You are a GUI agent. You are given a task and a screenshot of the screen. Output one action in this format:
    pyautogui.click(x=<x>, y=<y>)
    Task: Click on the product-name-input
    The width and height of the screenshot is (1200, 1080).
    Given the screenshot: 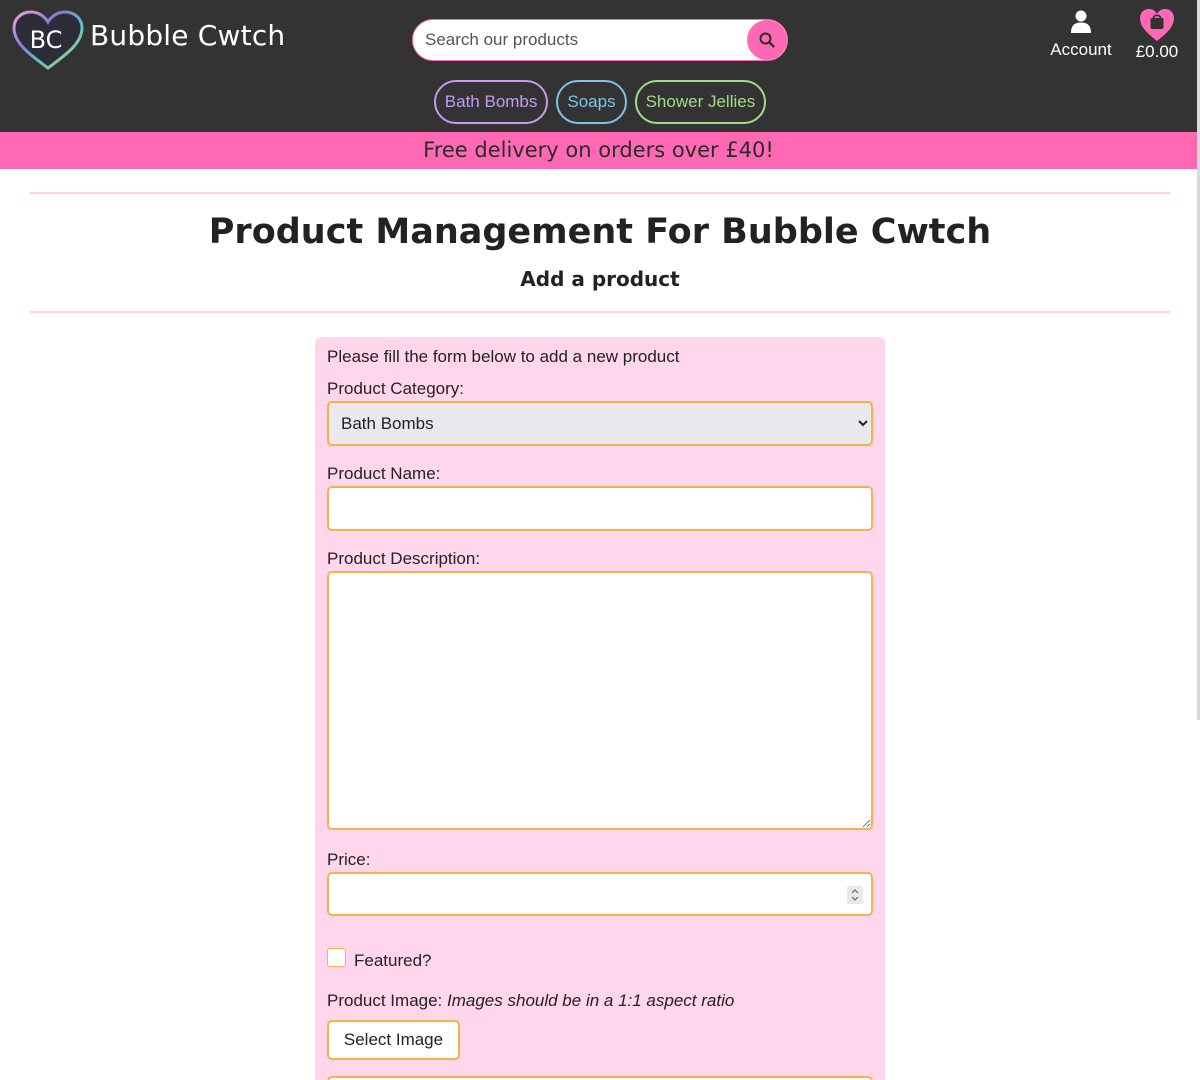 What is the action you would take?
    pyautogui.click(x=600, y=508)
    